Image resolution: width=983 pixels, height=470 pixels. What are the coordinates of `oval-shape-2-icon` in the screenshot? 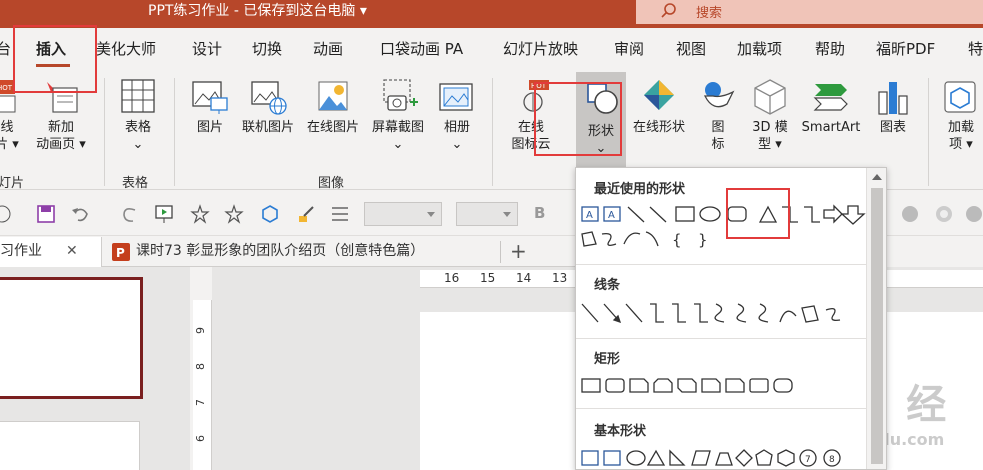 It's located at (944, 214).